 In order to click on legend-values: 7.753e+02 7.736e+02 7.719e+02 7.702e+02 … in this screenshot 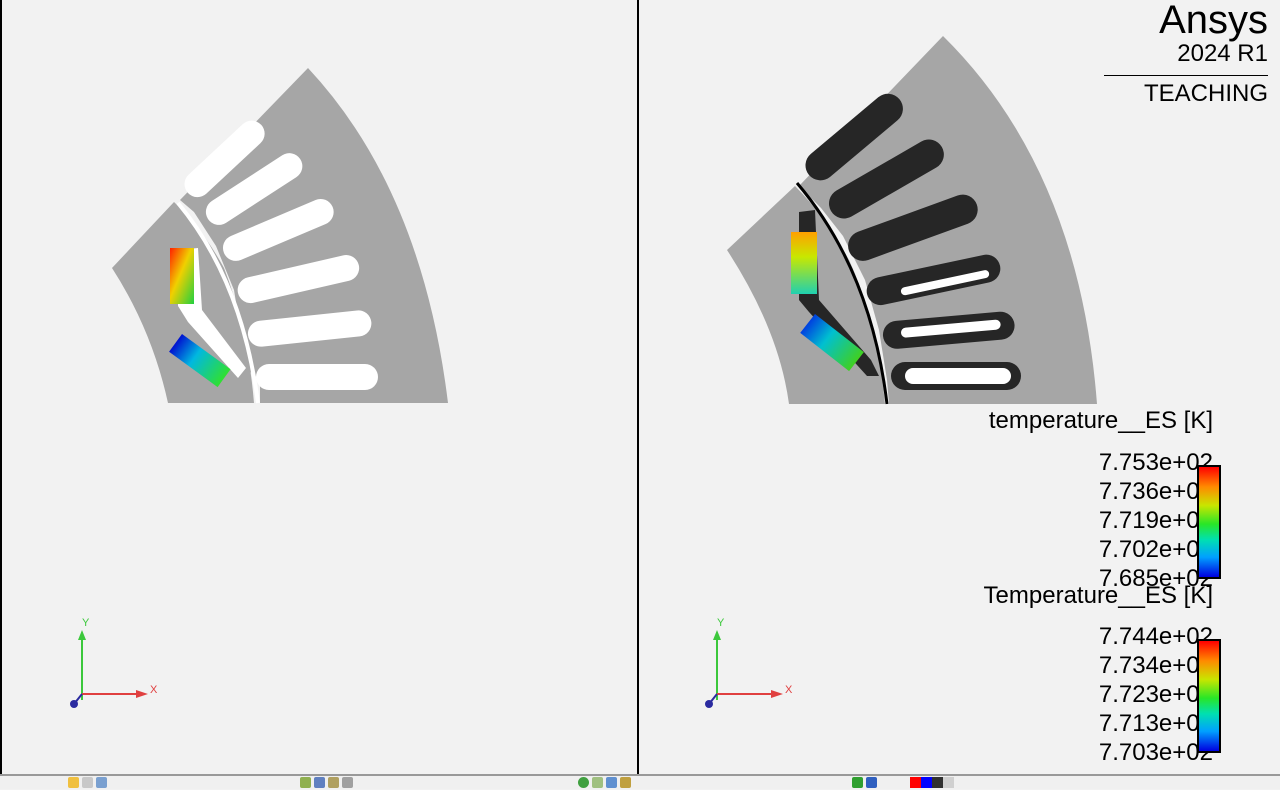, I will do `click(1113, 520)`.